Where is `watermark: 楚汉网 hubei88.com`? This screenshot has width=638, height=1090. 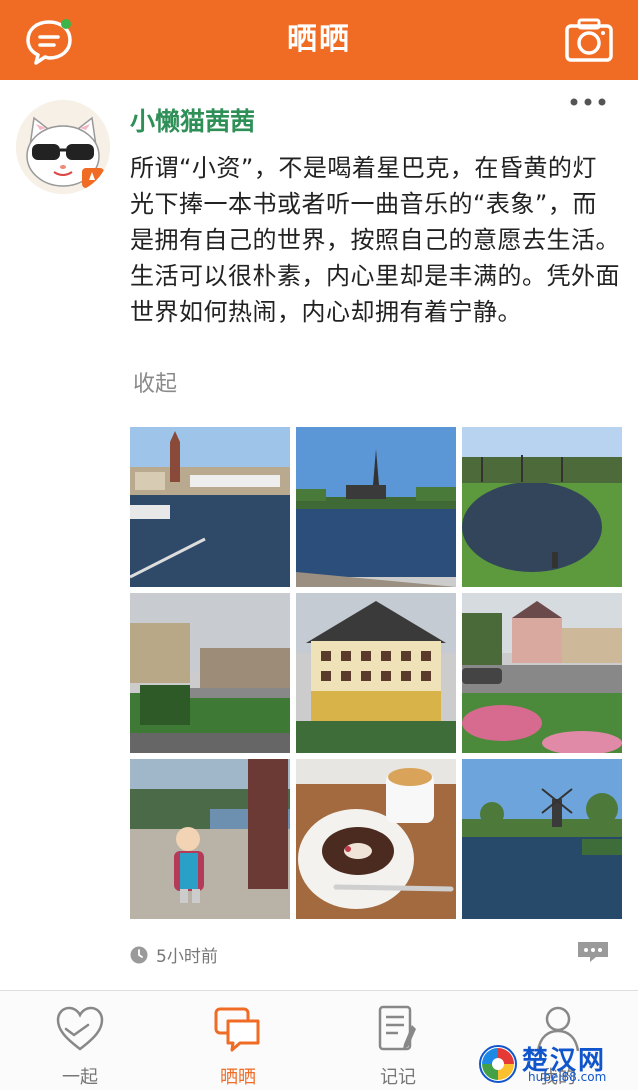
watermark: 楚汉网 hubei88.com is located at coordinates (558, 1062).